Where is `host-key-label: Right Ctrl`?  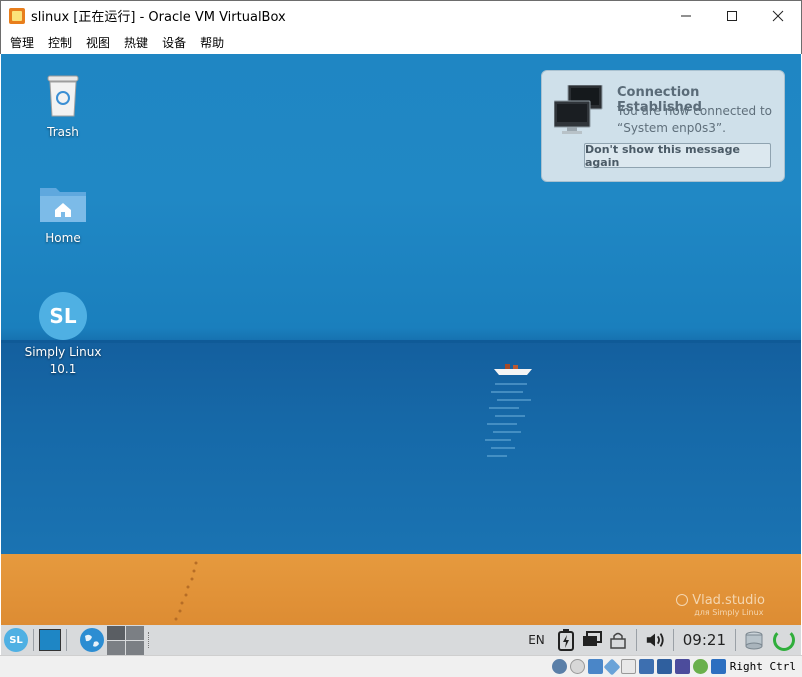 host-key-label: Right Ctrl is located at coordinates (762, 666).